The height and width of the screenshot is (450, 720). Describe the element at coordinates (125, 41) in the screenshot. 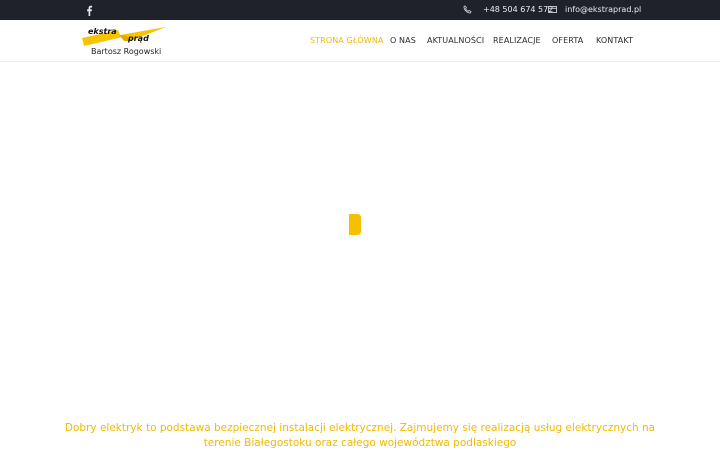

I see `site-logo: ekstra prąd Bartosz Rogowski` at that location.